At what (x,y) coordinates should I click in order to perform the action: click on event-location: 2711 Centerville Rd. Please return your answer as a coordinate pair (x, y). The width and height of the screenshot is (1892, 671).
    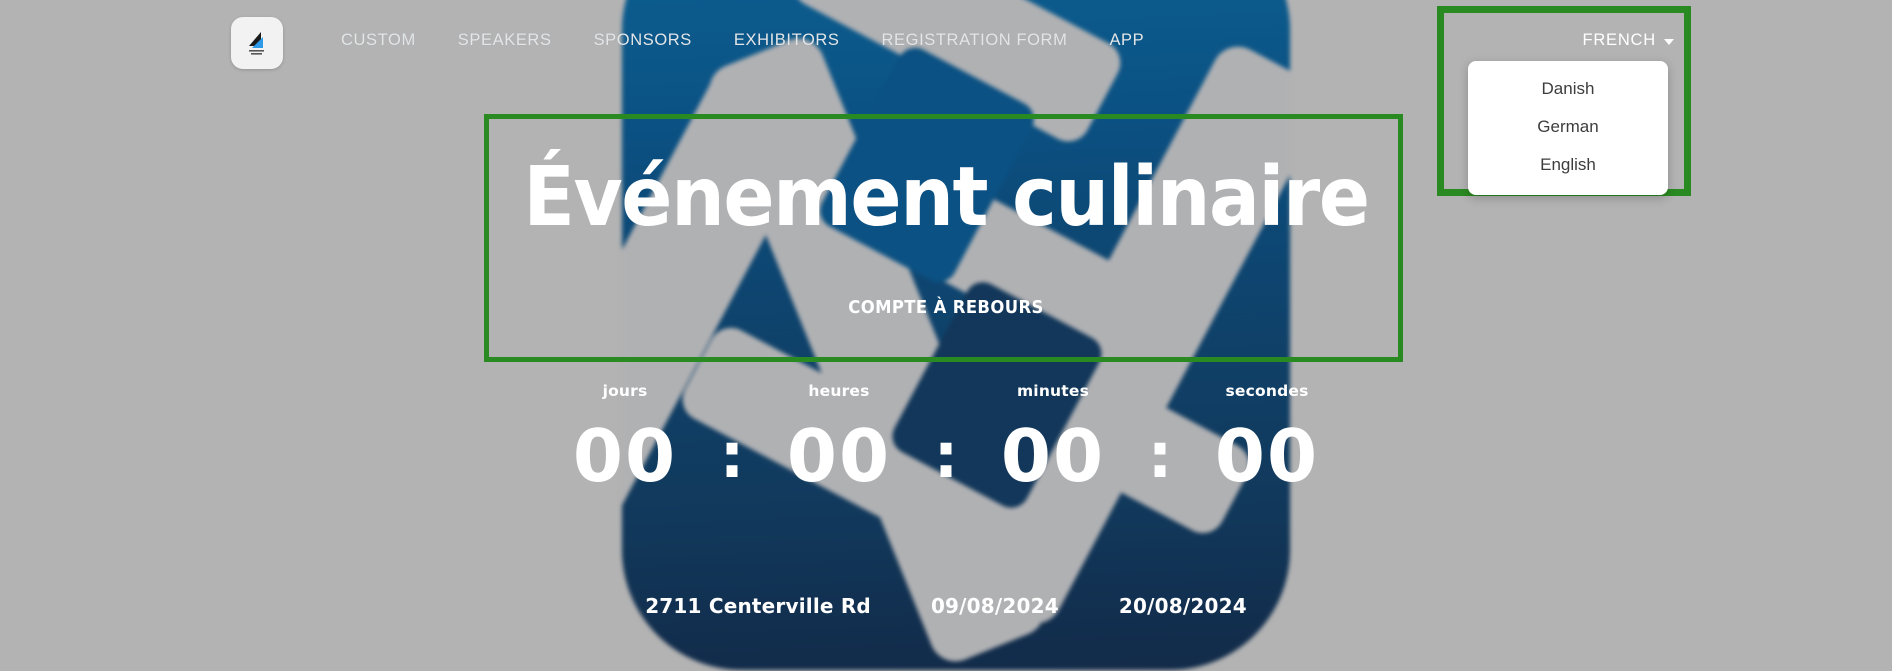
    Looking at the image, I should click on (758, 606).